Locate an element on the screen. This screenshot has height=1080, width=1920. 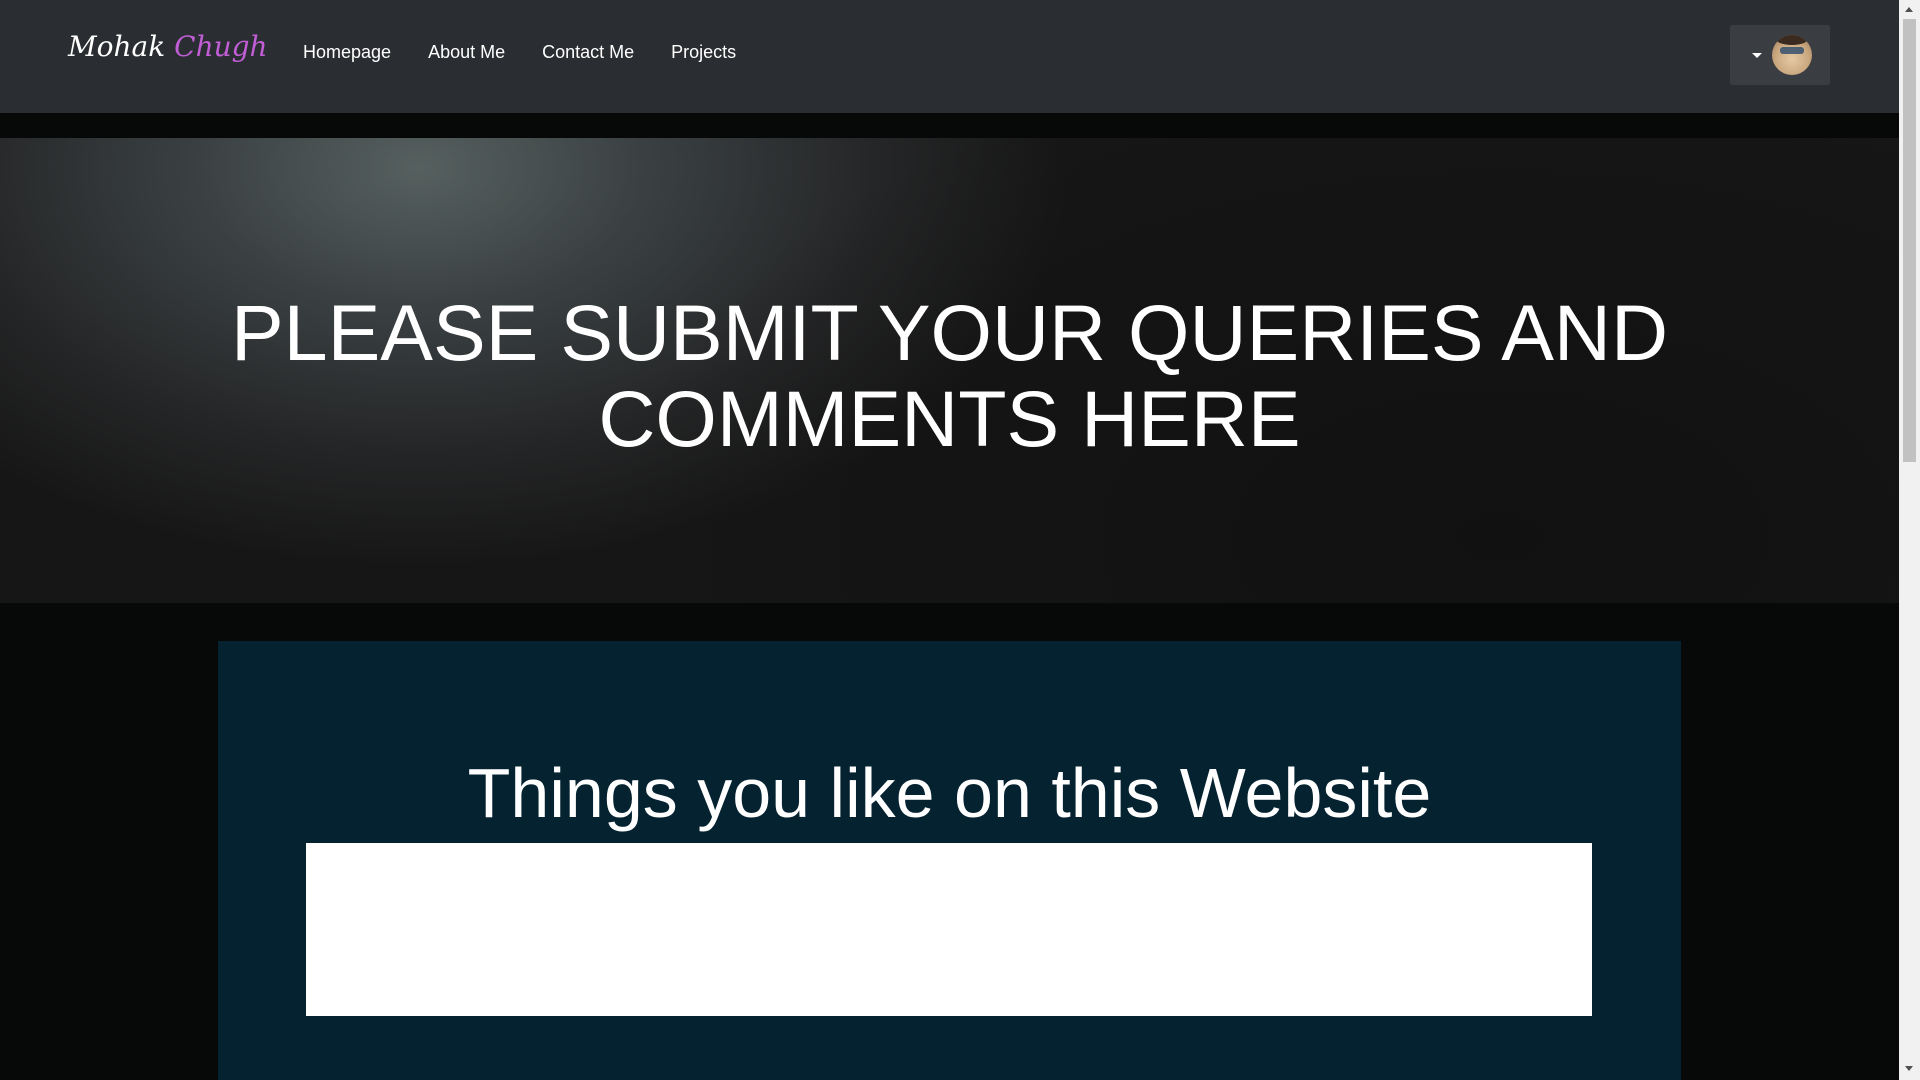
nav-link-homepage: Homepage is located at coordinates (347, 52).